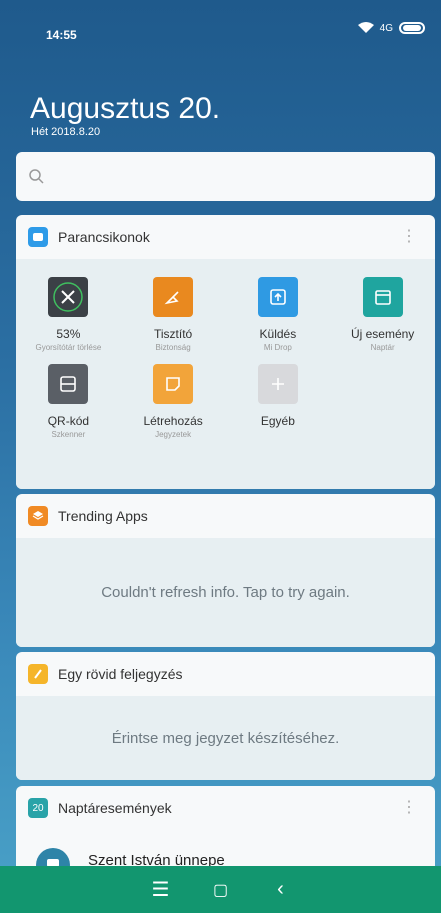 The image size is (441, 913). Describe the element at coordinates (68, 347) in the screenshot. I see `shortcut-sublabel: Gyorsítótár törlése` at that location.